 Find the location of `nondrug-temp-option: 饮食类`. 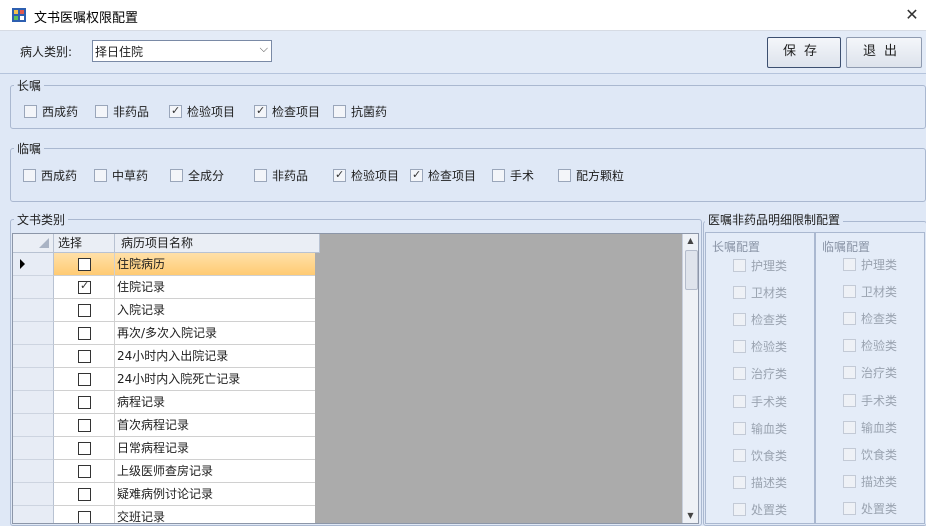

nondrug-temp-option: 饮食类 is located at coordinates (870, 455).